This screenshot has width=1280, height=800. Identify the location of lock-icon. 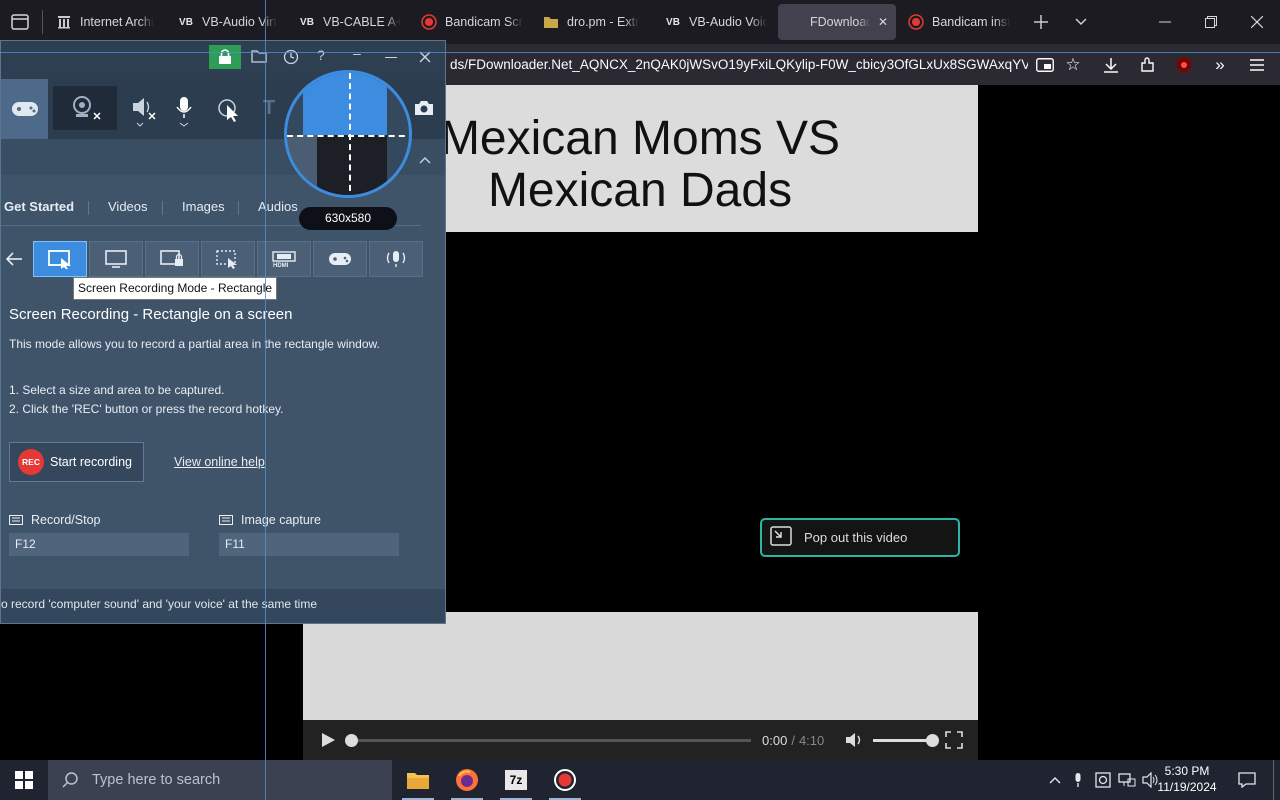
(225, 57).